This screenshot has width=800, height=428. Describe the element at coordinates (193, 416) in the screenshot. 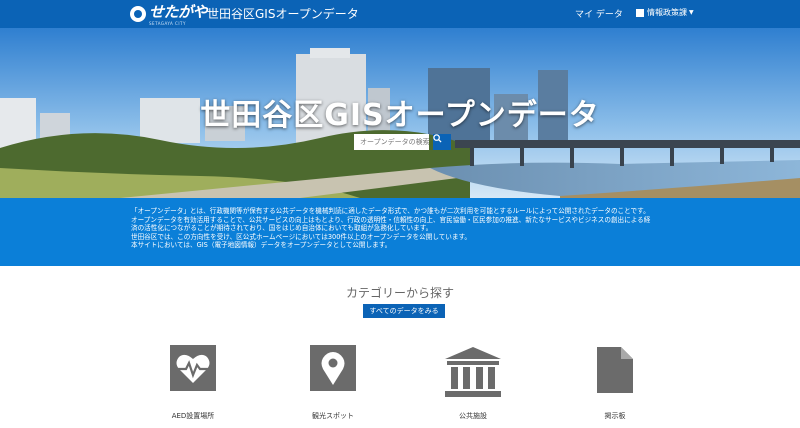

I see `category-label: AED設置場所` at that location.